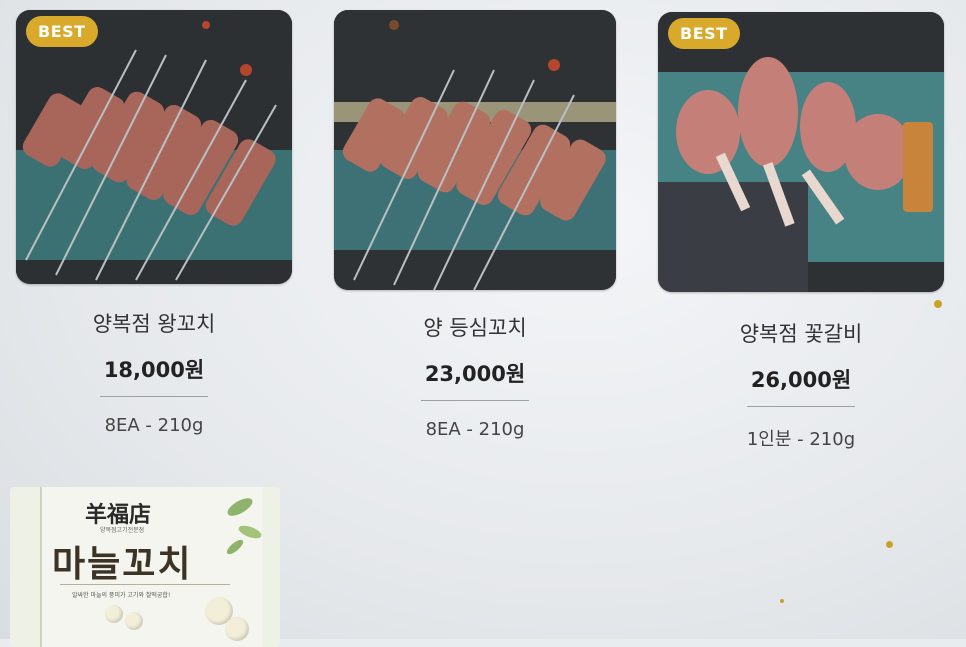 The width and height of the screenshot is (966, 647). Describe the element at coordinates (801, 439) in the screenshot. I see `product-meta: 1인분 - 210g` at that location.